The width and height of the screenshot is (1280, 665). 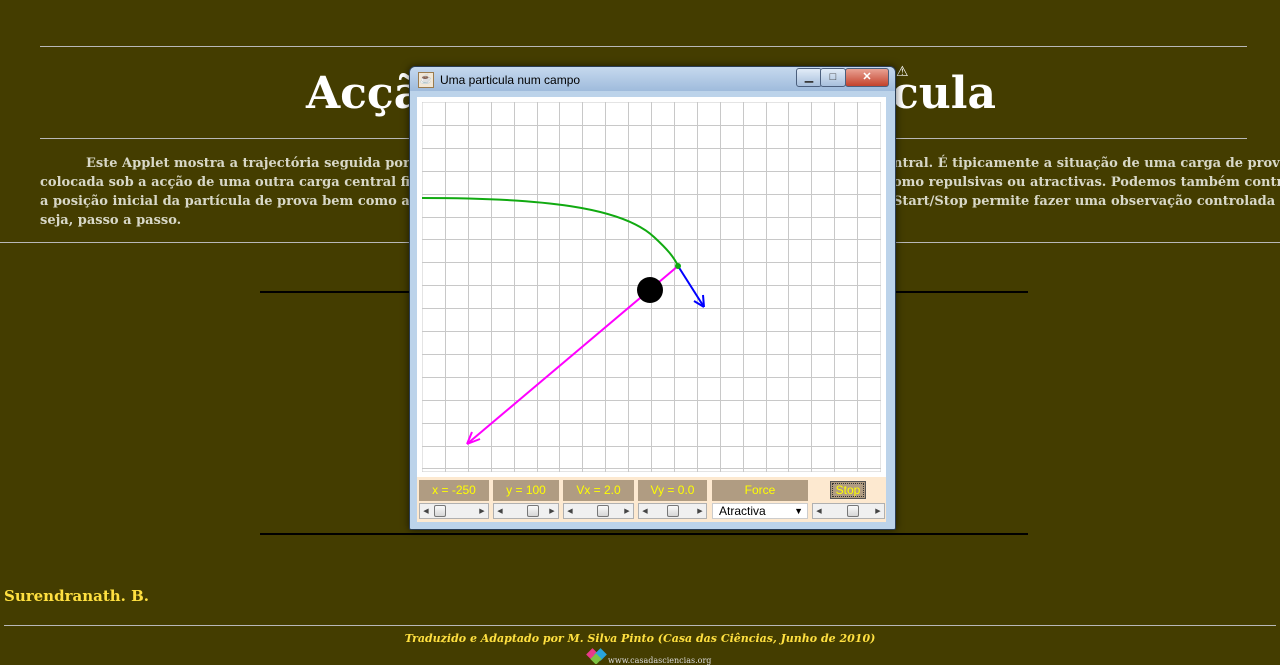 I want to click on x-label: x = -250, so click(x=454, y=490).